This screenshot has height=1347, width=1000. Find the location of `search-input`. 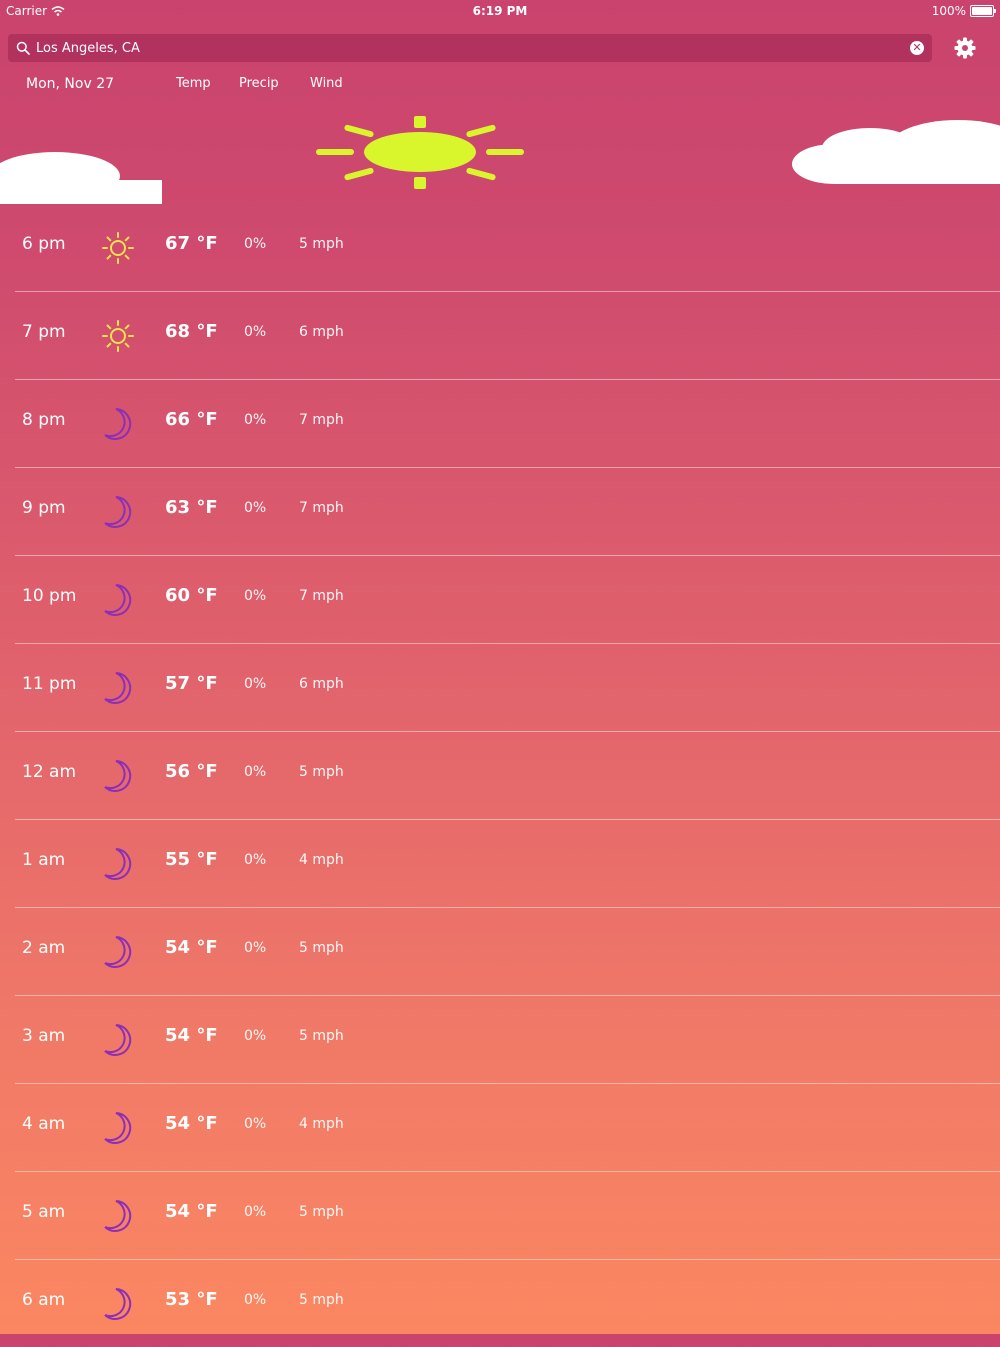

search-input is located at coordinates (473, 48).